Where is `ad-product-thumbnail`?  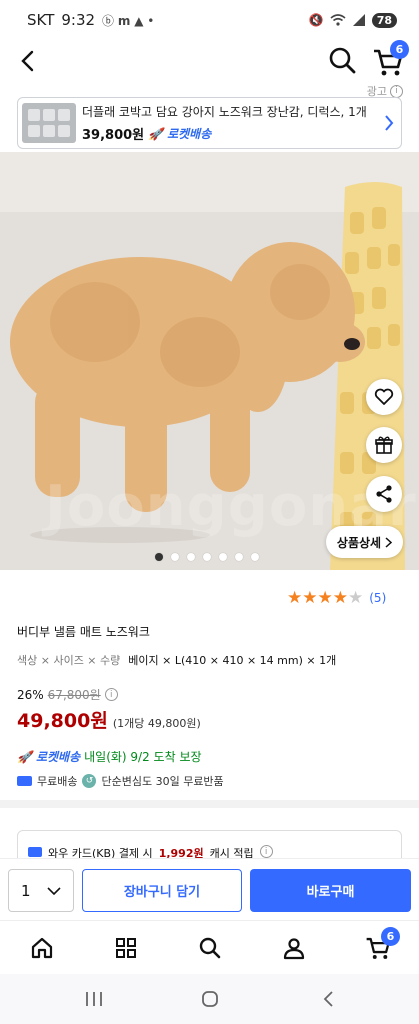 ad-product-thumbnail is located at coordinates (49, 123).